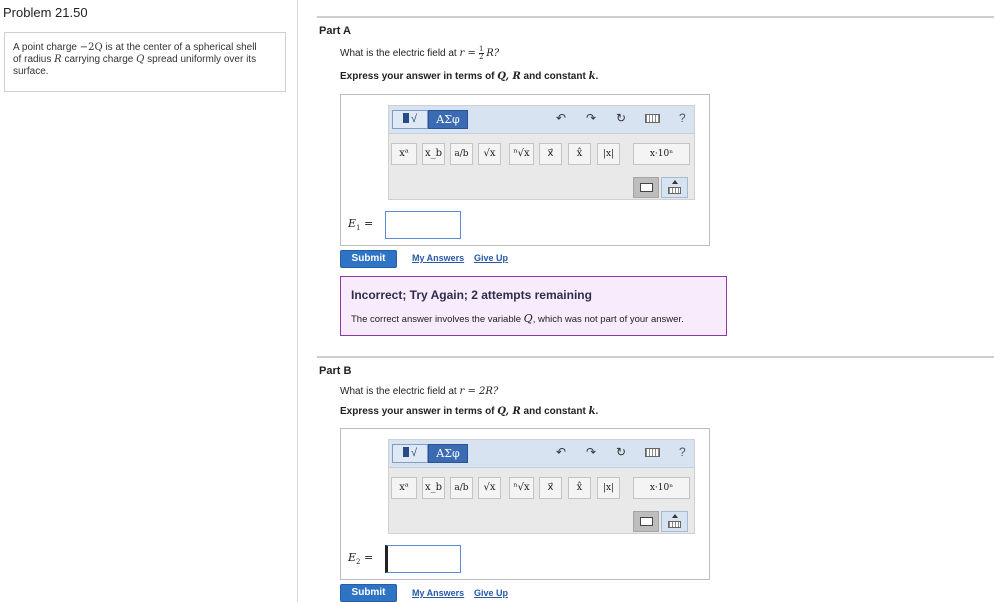 This screenshot has width=1002, height=602. What do you see at coordinates (31, 71) in the screenshot?
I see `problem-text: surface.` at bounding box center [31, 71].